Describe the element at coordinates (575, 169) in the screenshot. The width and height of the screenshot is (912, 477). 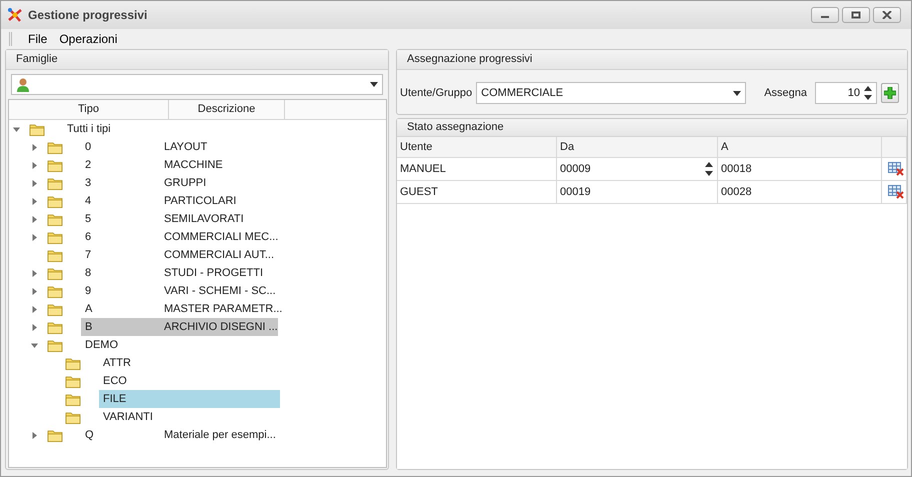
I see `editor-value: 00009` at that location.